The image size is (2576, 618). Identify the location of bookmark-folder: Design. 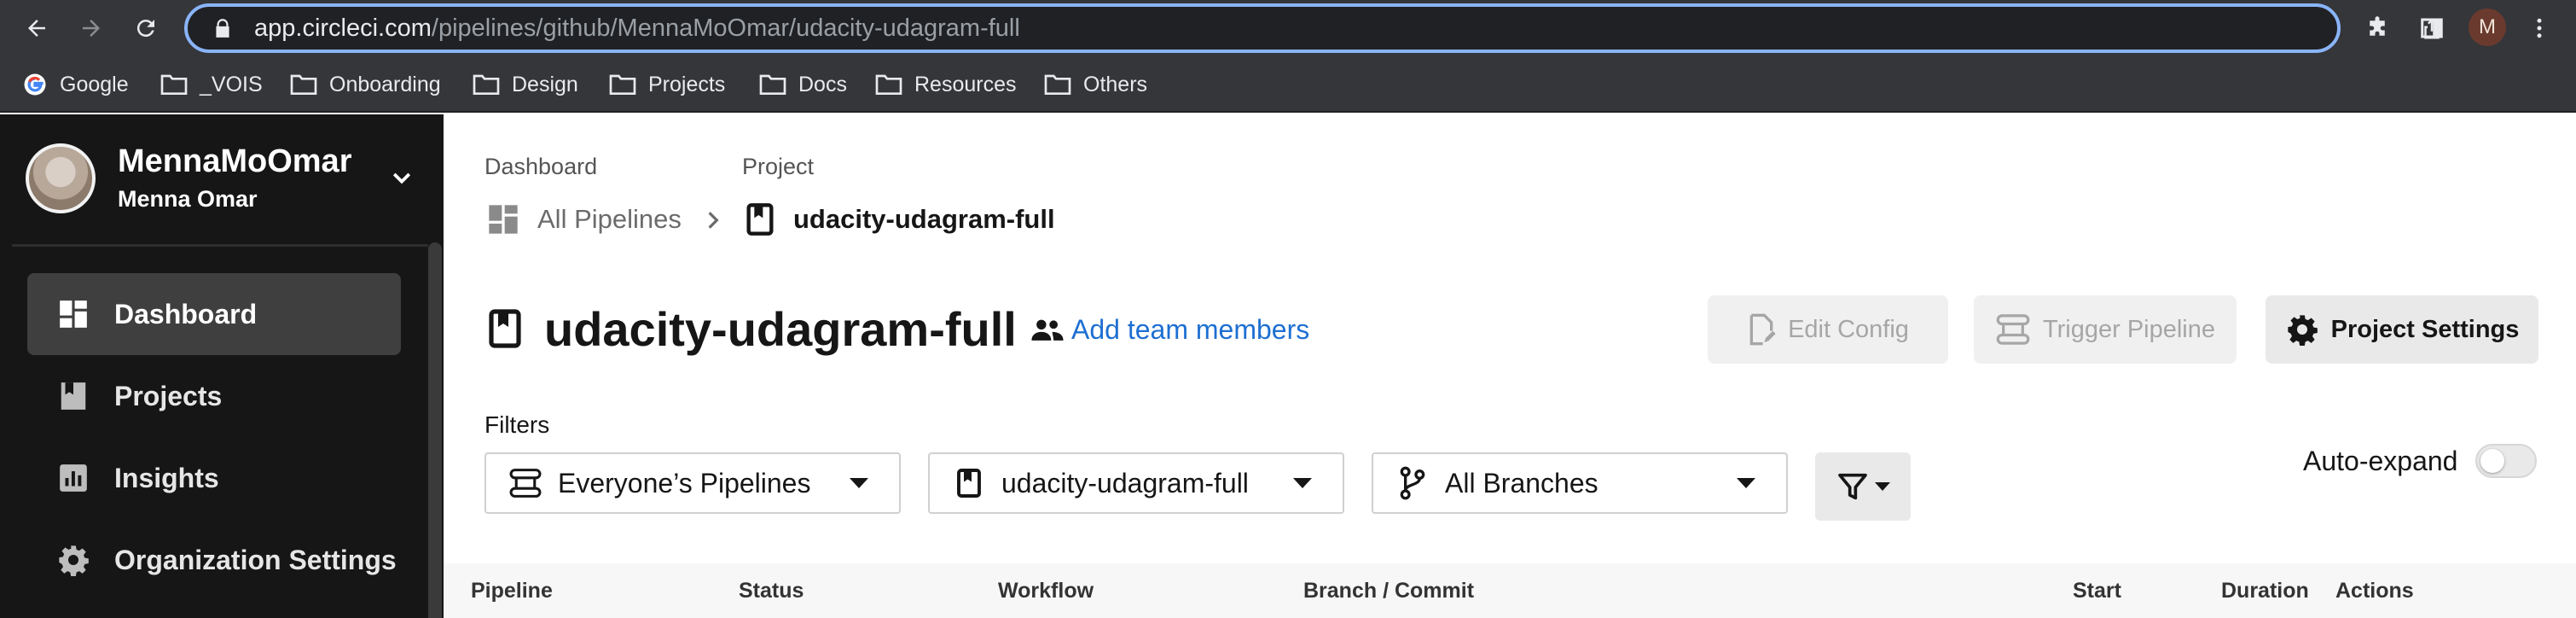
(525, 84).